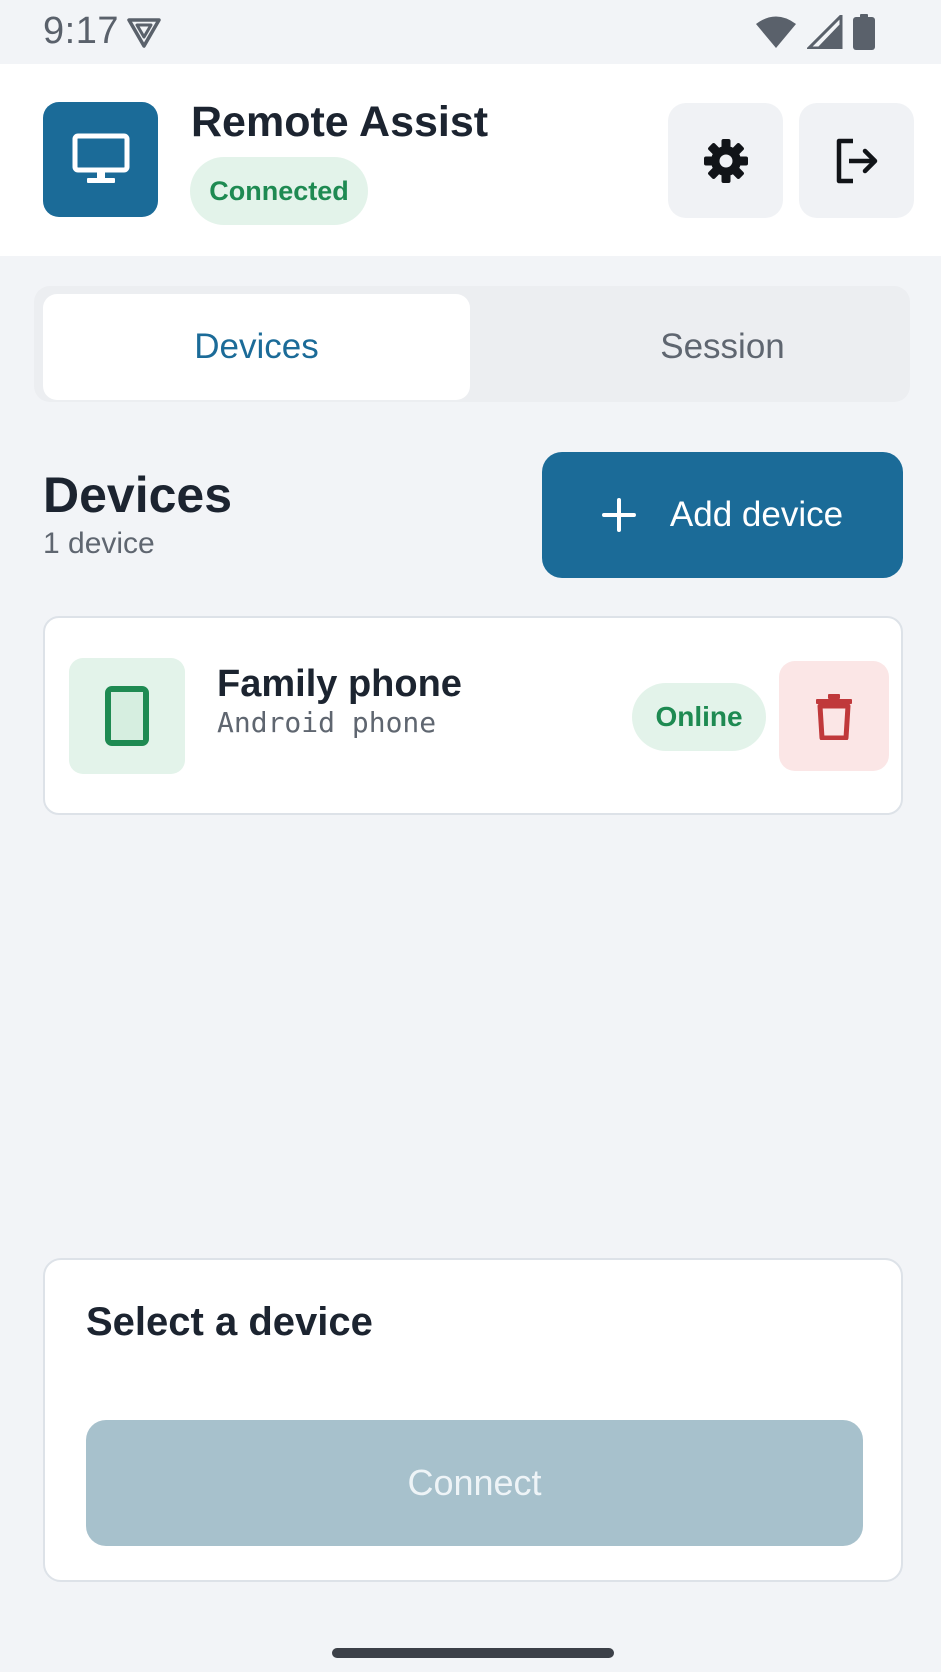 The width and height of the screenshot is (941, 1672). What do you see at coordinates (229, 1322) in the screenshot?
I see `connect-panel-title: Select a device` at bounding box center [229, 1322].